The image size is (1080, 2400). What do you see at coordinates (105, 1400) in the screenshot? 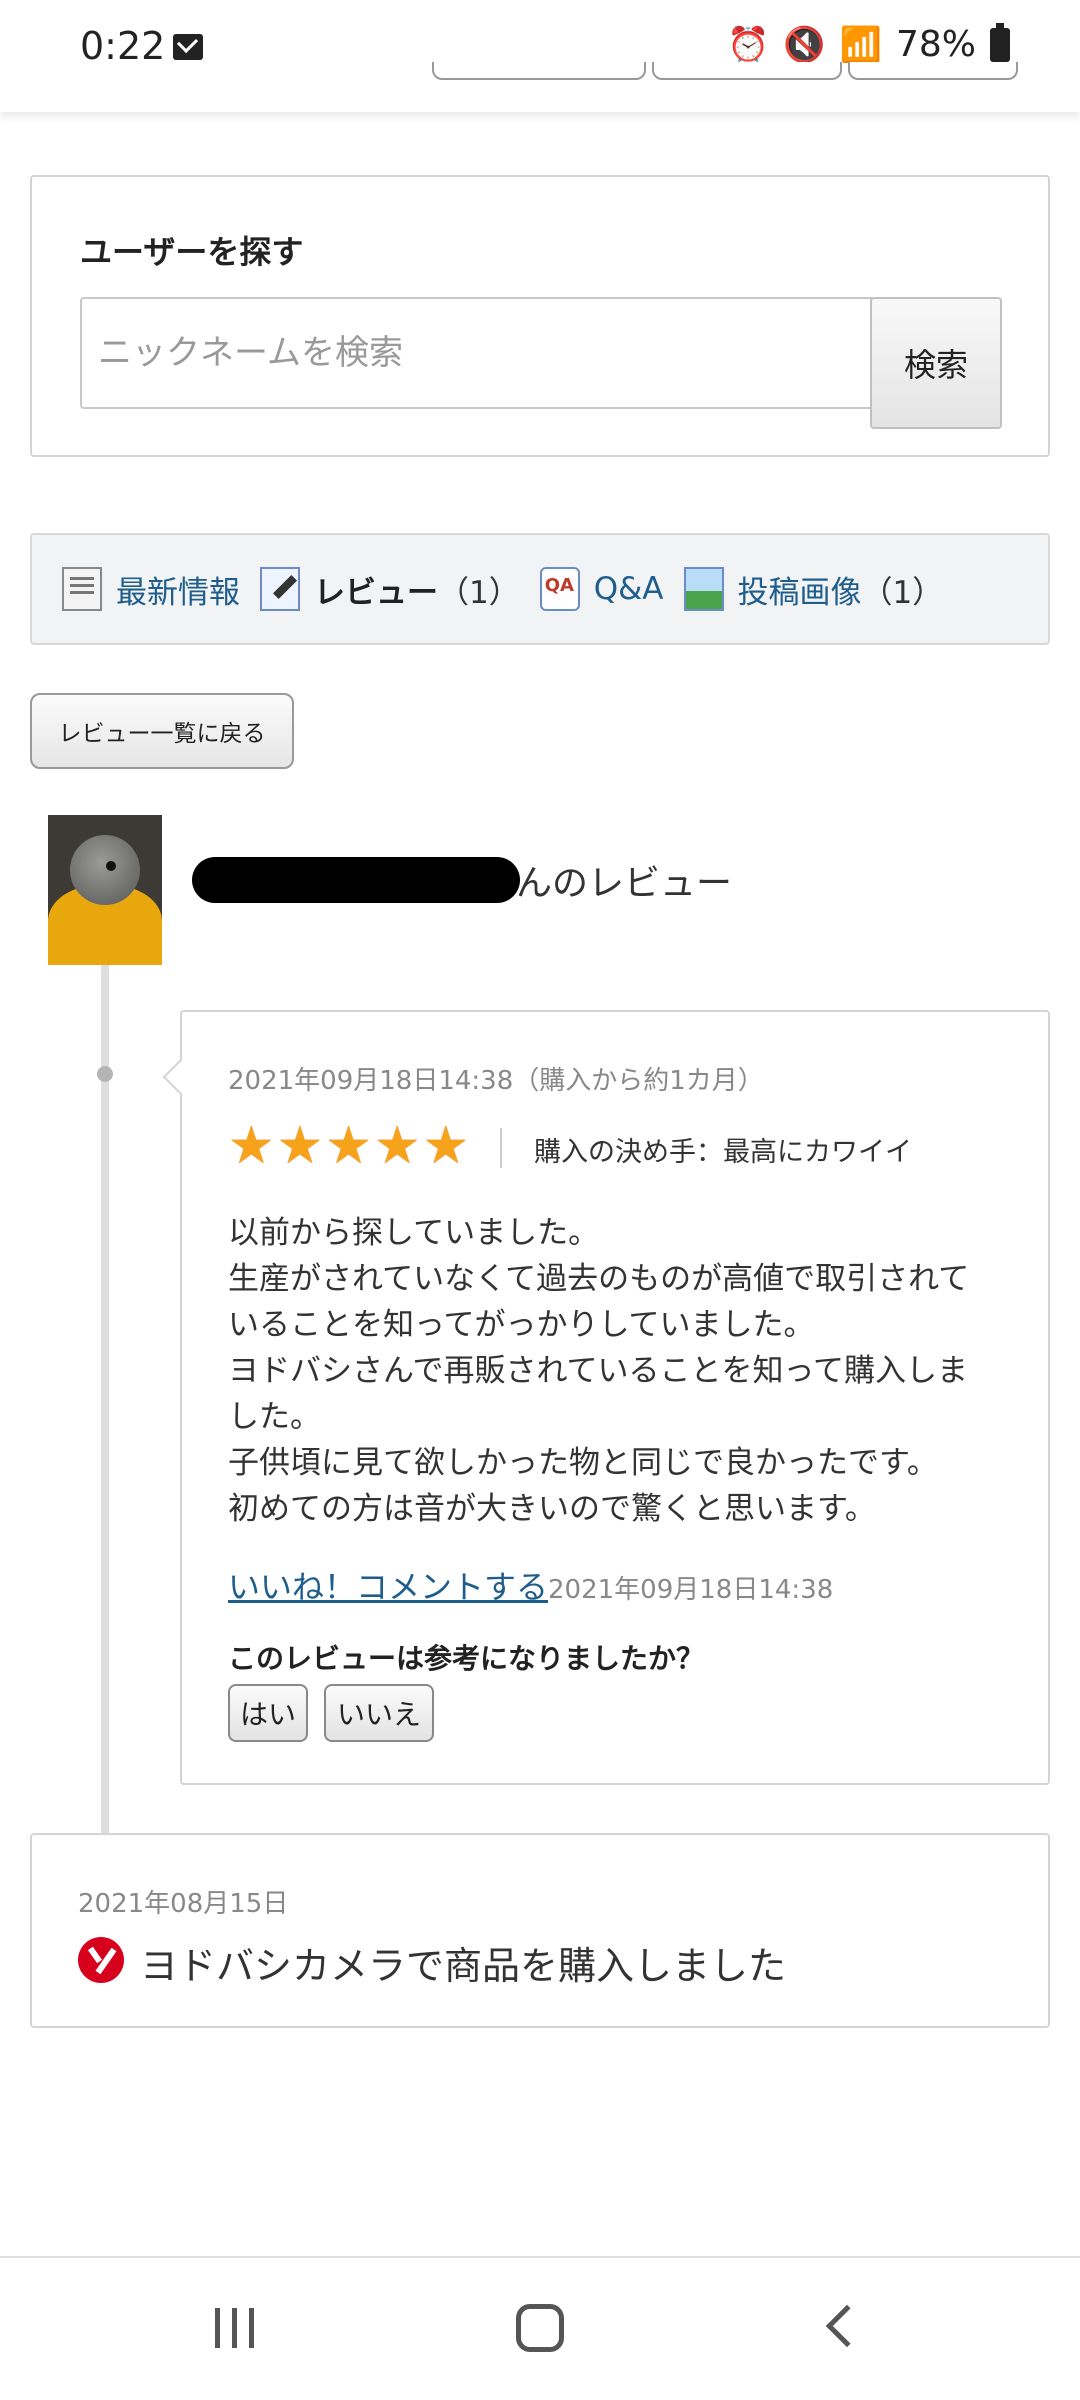
I see `timeline-line` at bounding box center [105, 1400].